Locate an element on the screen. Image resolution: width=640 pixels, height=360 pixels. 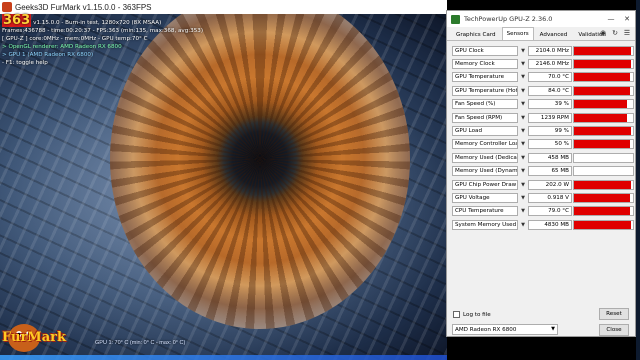
gpuz-app-icon is located at coordinates (455, 19).